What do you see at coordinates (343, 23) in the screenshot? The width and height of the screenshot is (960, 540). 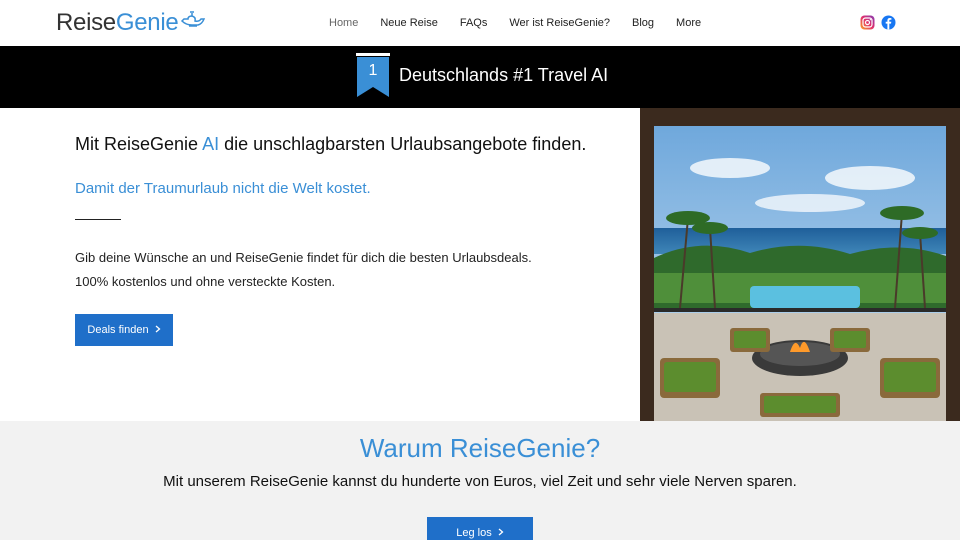 I see `nav-item-home: Home` at bounding box center [343, 23].